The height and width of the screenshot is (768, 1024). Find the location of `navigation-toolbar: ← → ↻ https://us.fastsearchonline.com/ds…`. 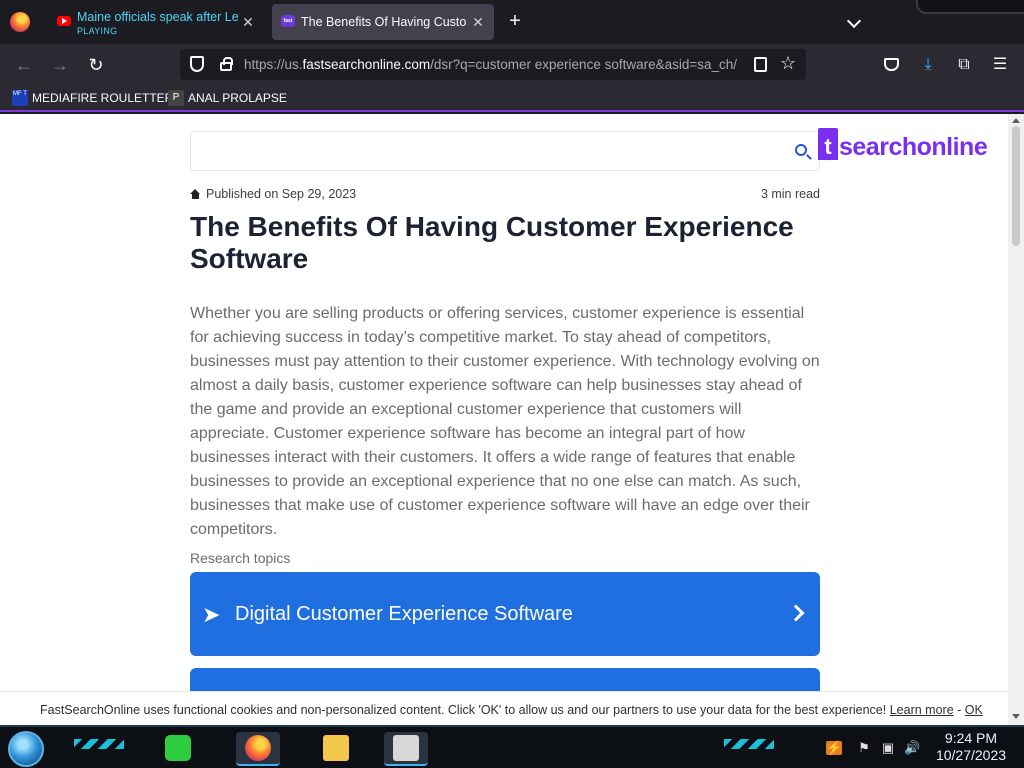

navigation-toolbar: ← → ↻ https://us.fastsearchonline.com/ds… is located at coordinates (512, 64).